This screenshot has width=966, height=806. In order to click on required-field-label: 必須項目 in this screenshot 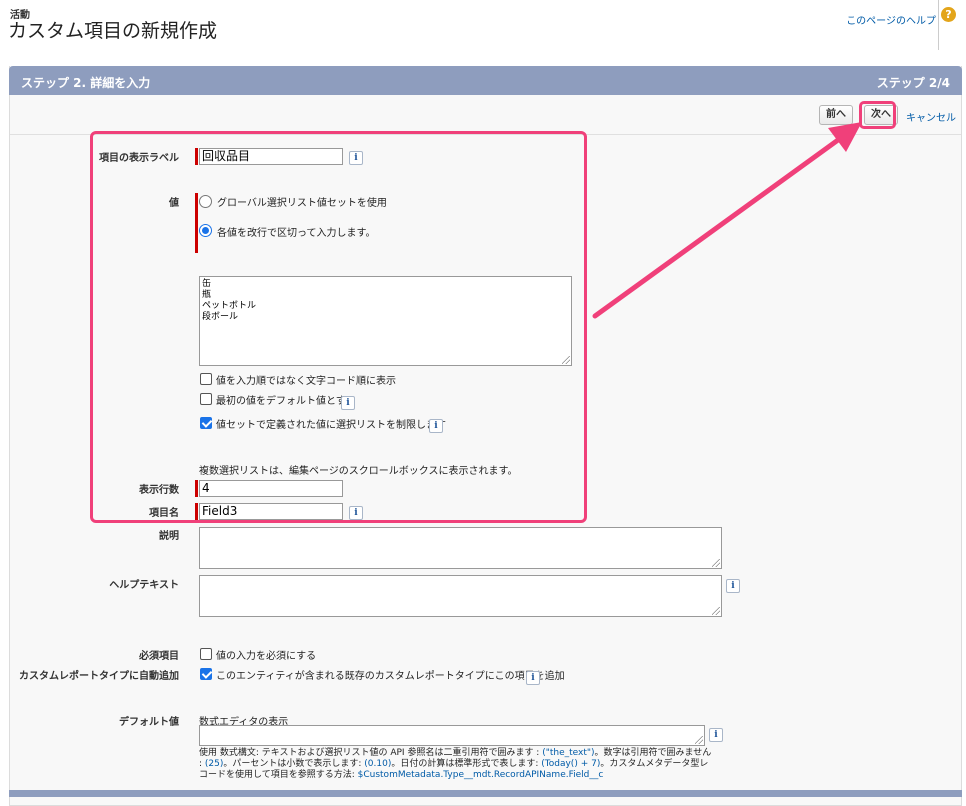, I will do `click(159, 656)`.